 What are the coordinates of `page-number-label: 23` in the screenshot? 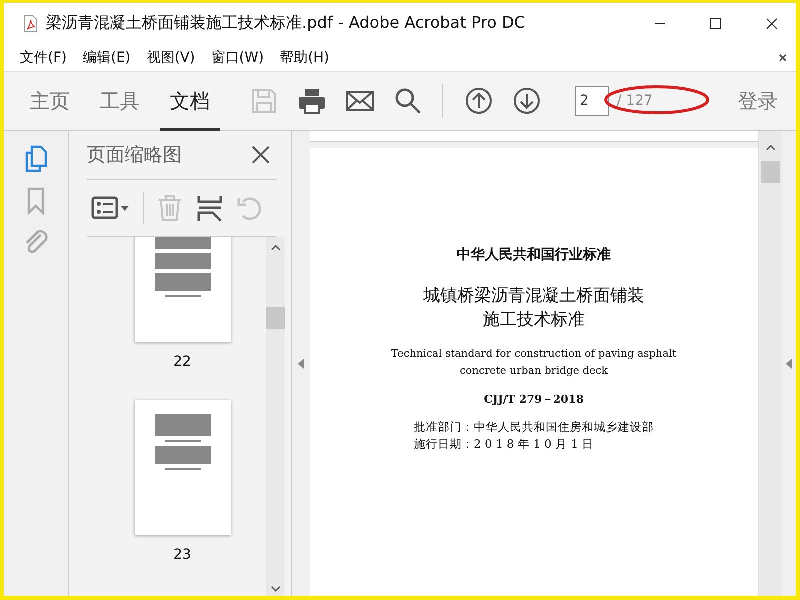 It's located at (183, 555).